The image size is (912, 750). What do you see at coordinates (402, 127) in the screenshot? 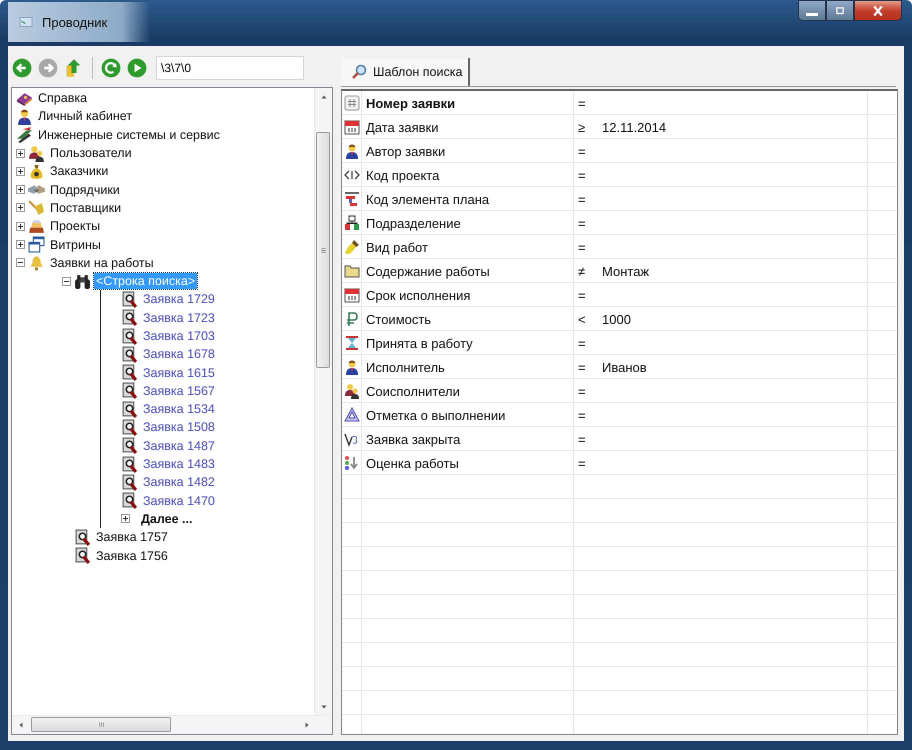
I see `field-label: Дата заявки` at bounding box center [402, 127].